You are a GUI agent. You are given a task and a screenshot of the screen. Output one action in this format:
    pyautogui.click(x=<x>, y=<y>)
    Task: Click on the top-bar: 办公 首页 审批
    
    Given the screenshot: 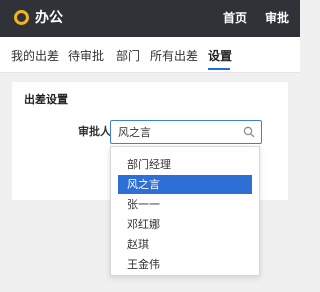 What is the action you would take?
    pyautogui.click(x=150, y=18)
    